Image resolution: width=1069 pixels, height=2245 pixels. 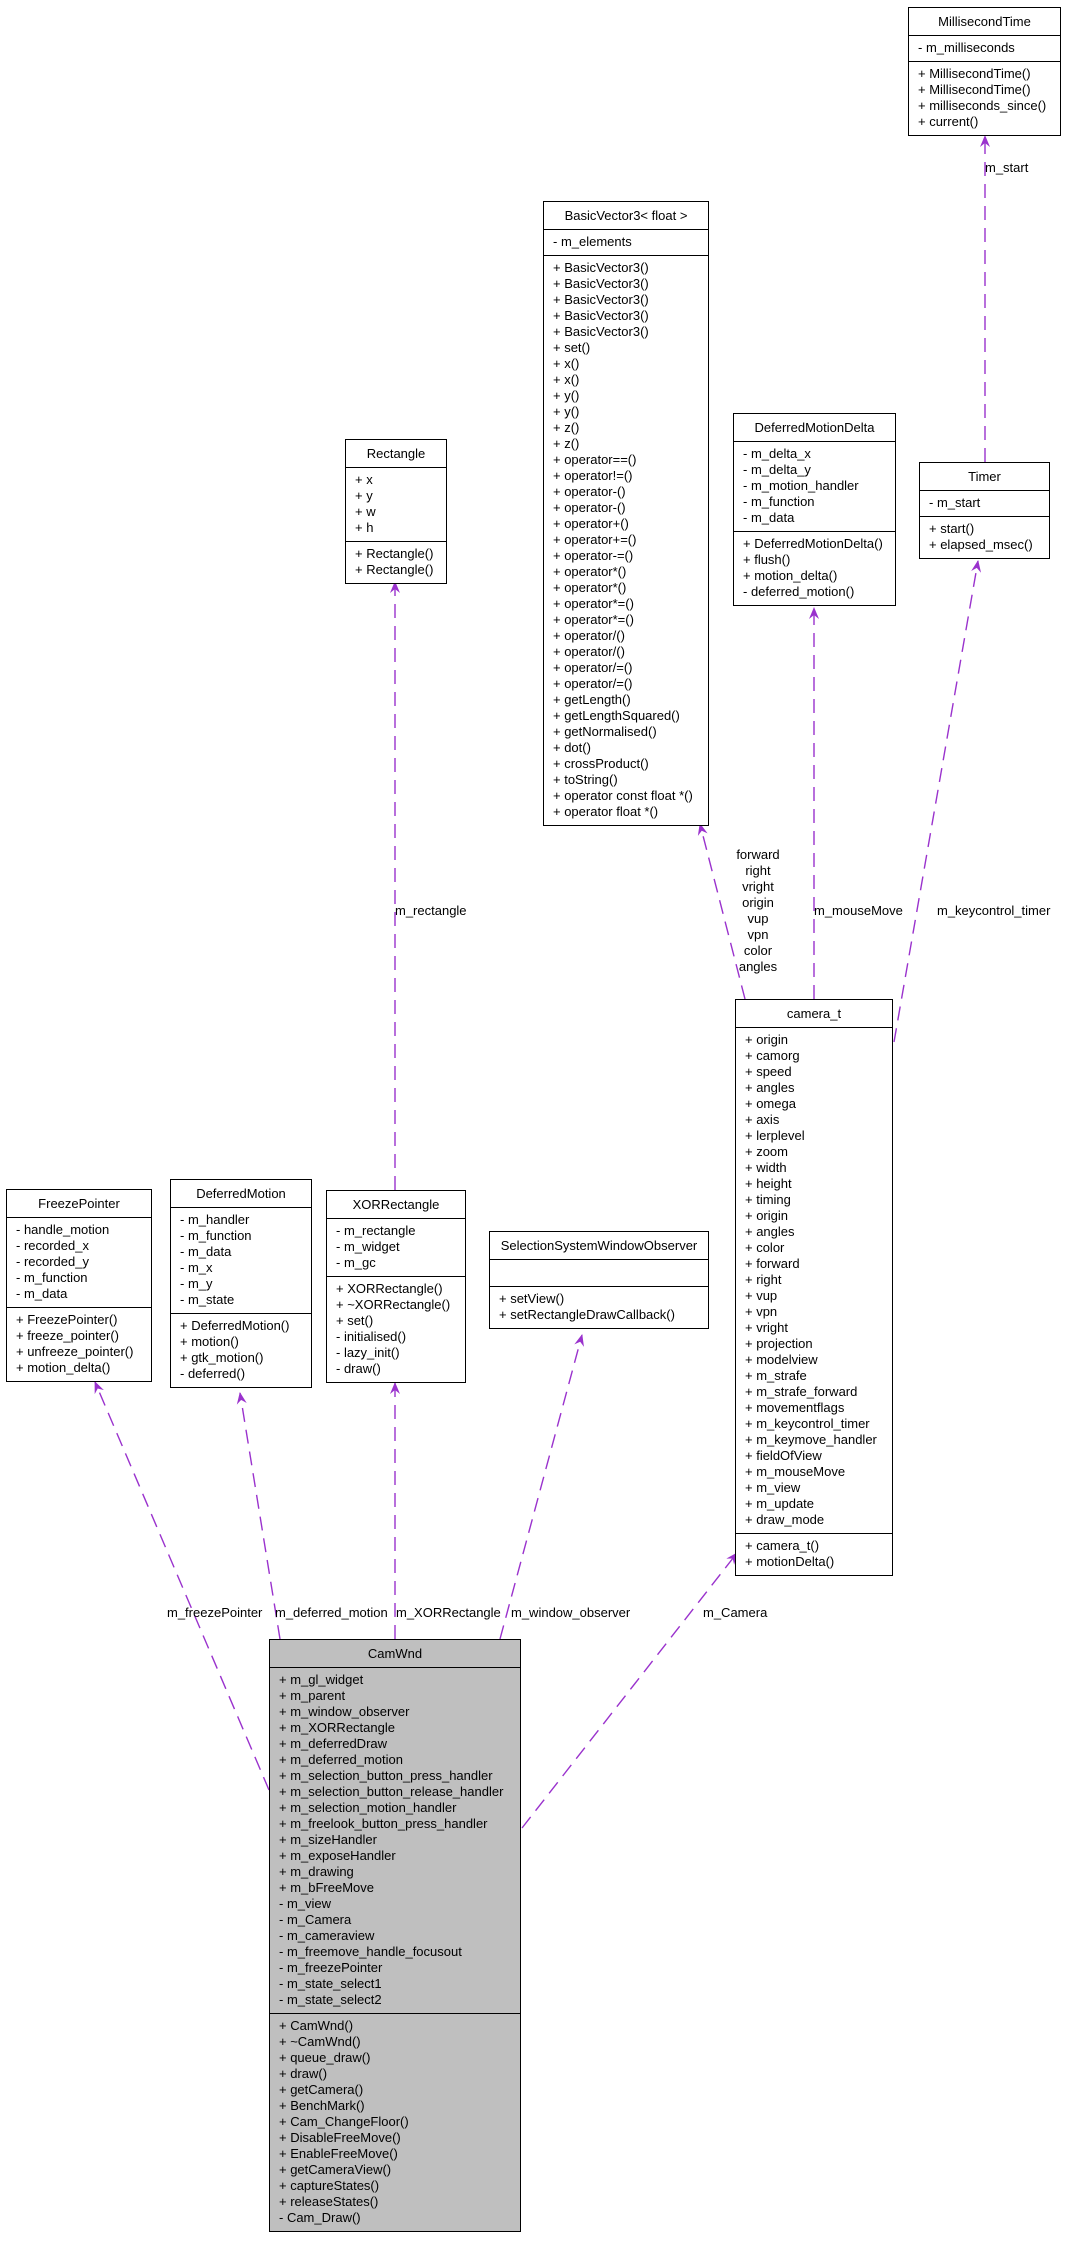 I want to click on method-item: + getNormalised(), so click(x=605, y=731).